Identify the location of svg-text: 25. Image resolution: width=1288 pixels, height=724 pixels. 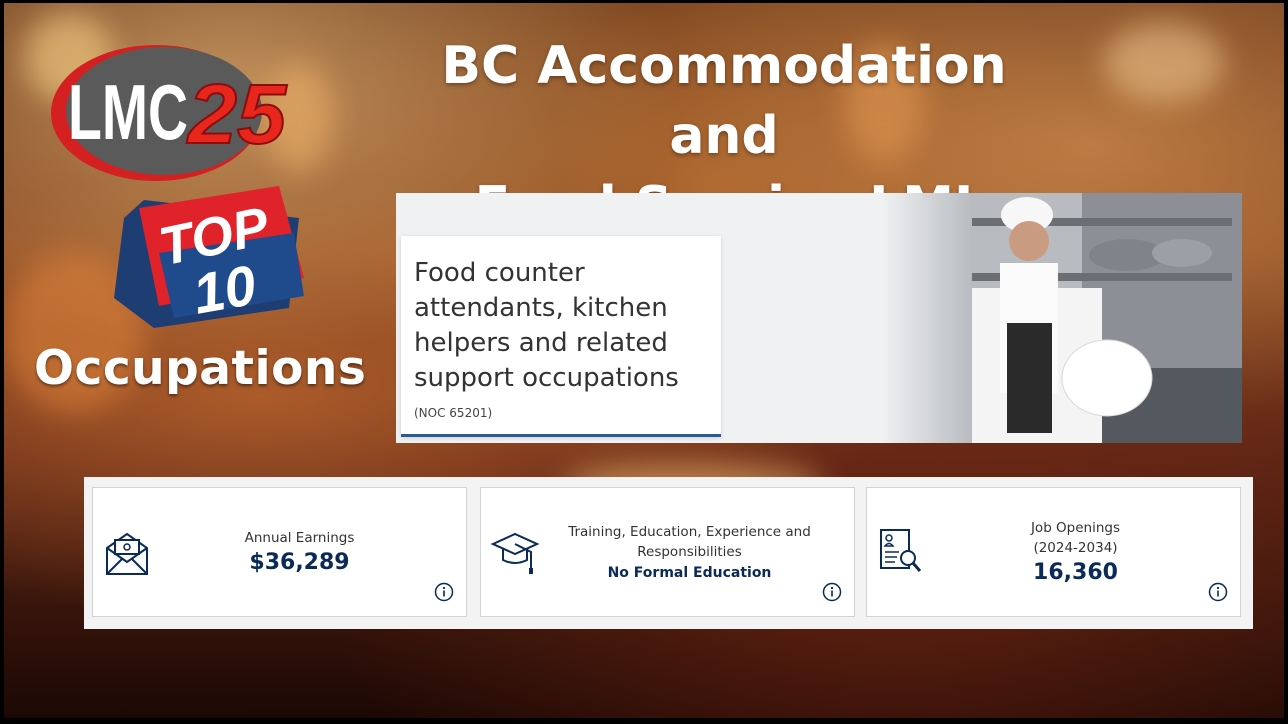
(236, 114).